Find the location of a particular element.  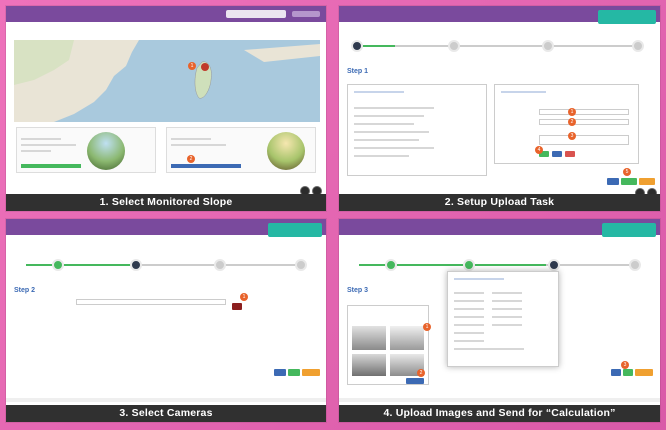

page-title is located at coordinates (166, 28).